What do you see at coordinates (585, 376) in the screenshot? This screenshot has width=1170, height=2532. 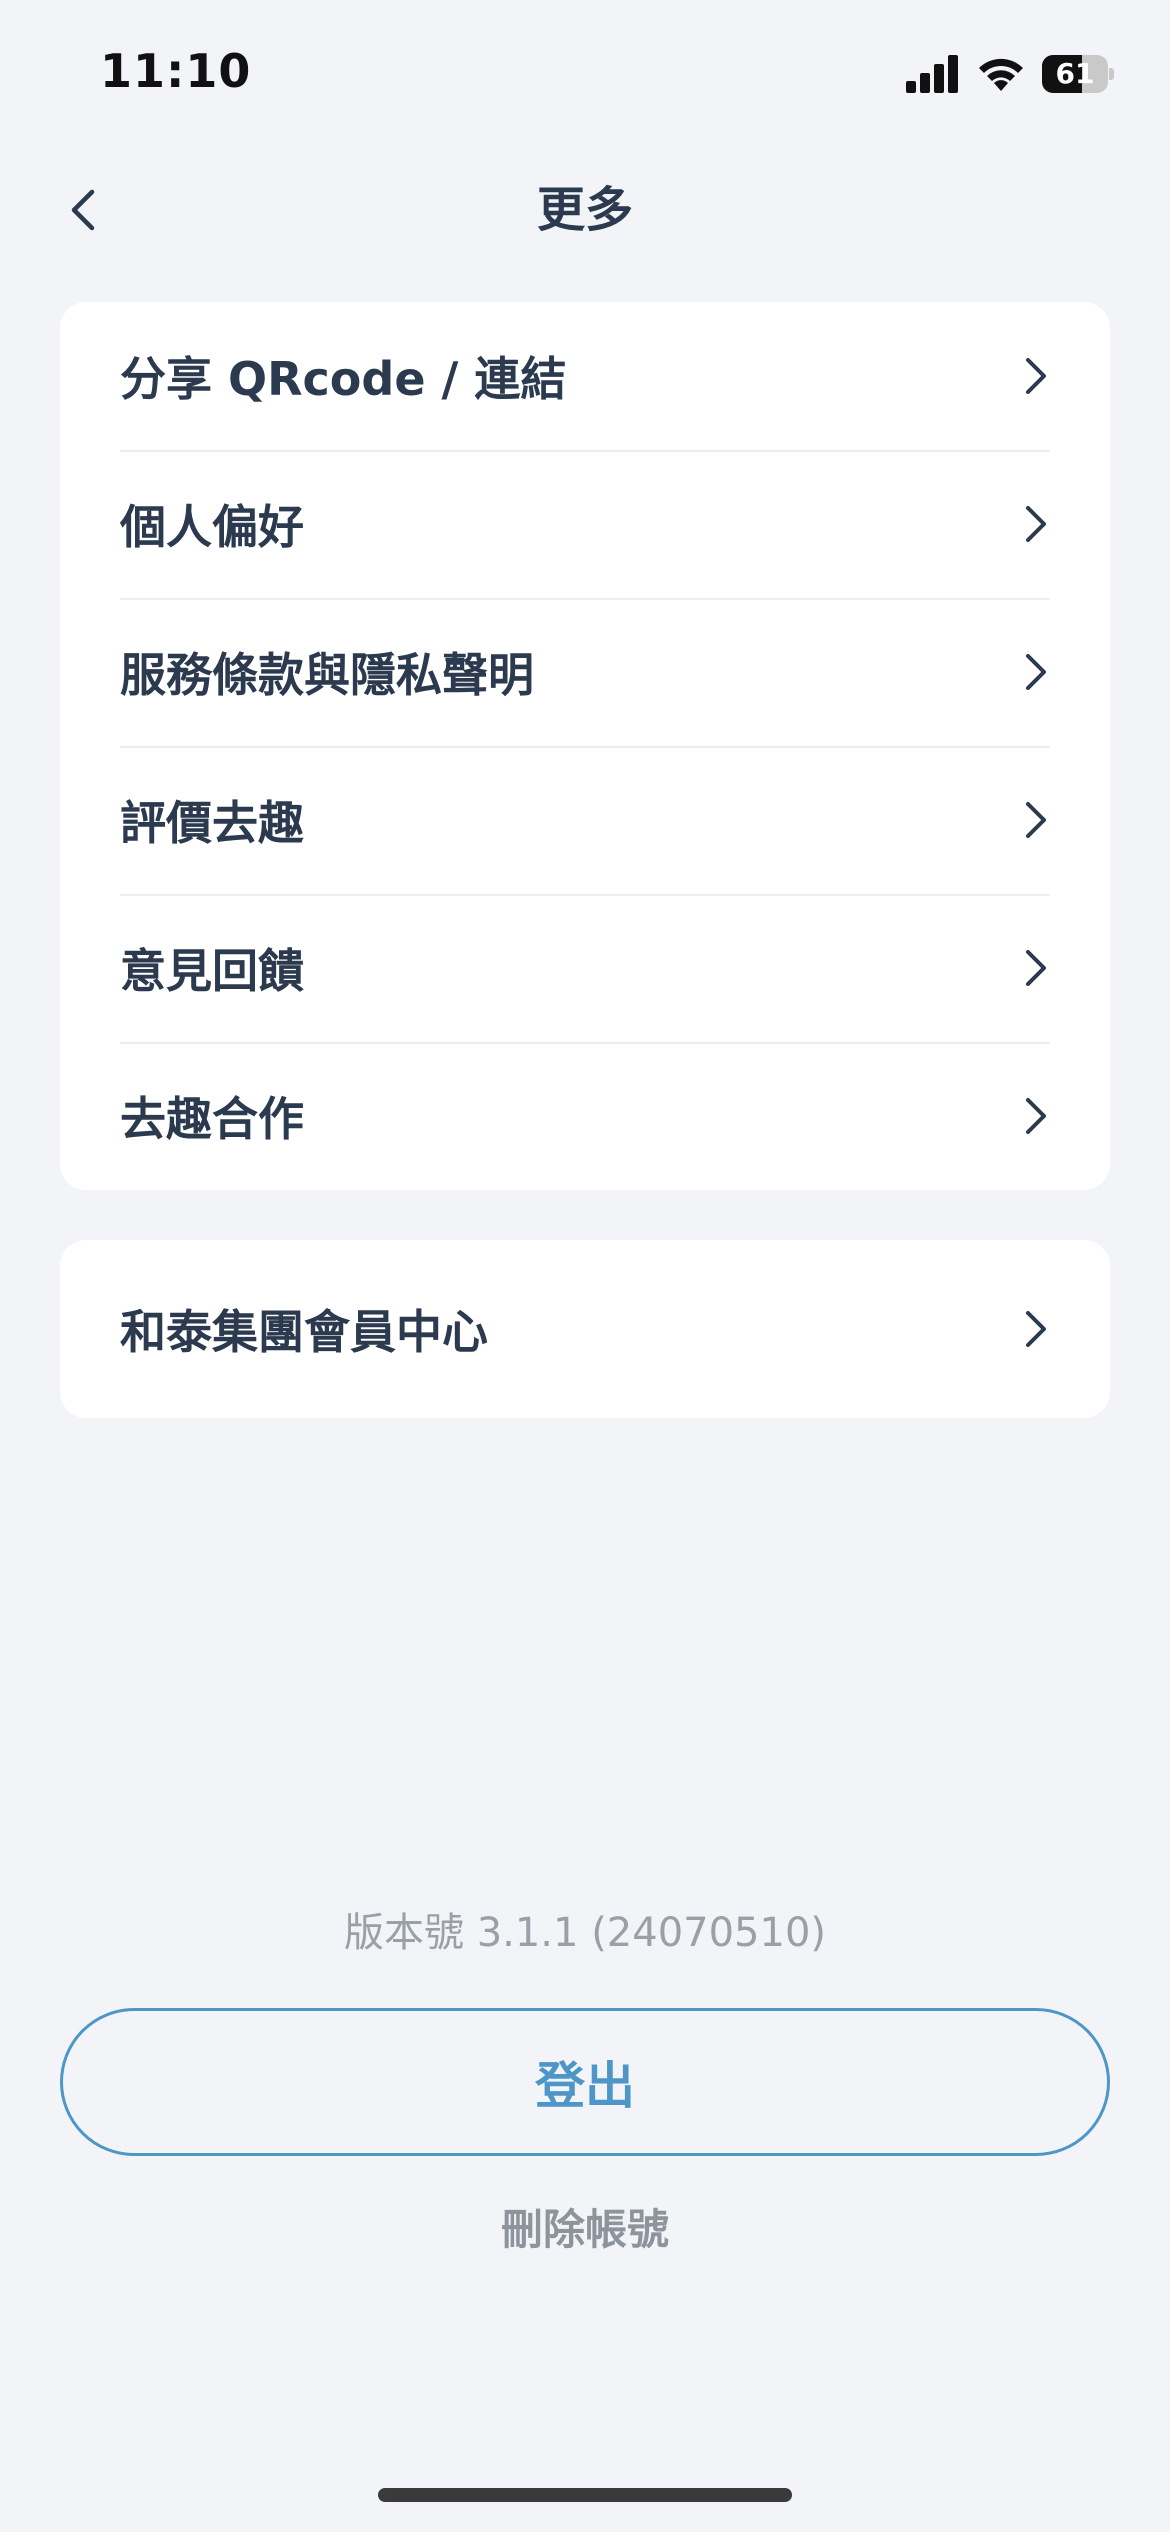 I see `menu-item-share-qrcode: 分享 QRcode / 連結` at bounding box center [585, 376].